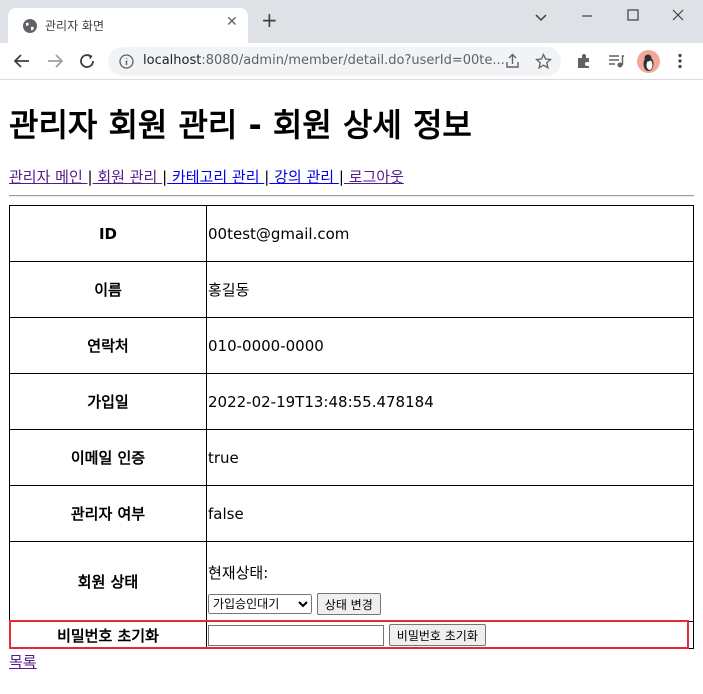  I want to click on profile-avatar, so click(648, 61).